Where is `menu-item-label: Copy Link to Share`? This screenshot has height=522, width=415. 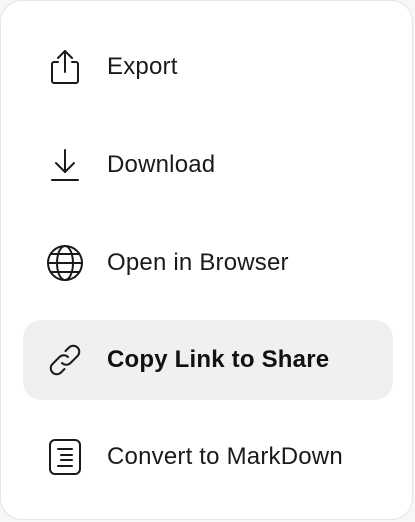
menu-item-label: Copy Link to Share is located at coordinates (218, 359).